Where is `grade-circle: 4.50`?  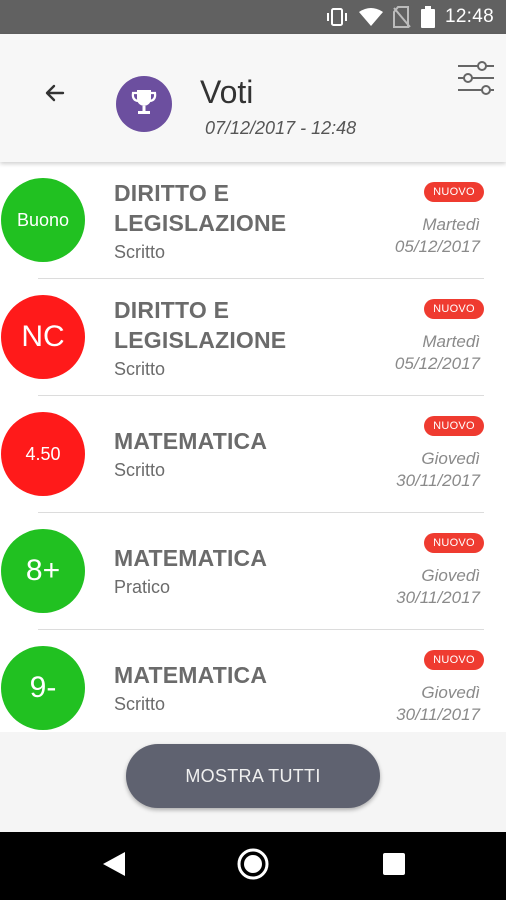 grade-circle: 4.50 is located at coordinates (43, 454).